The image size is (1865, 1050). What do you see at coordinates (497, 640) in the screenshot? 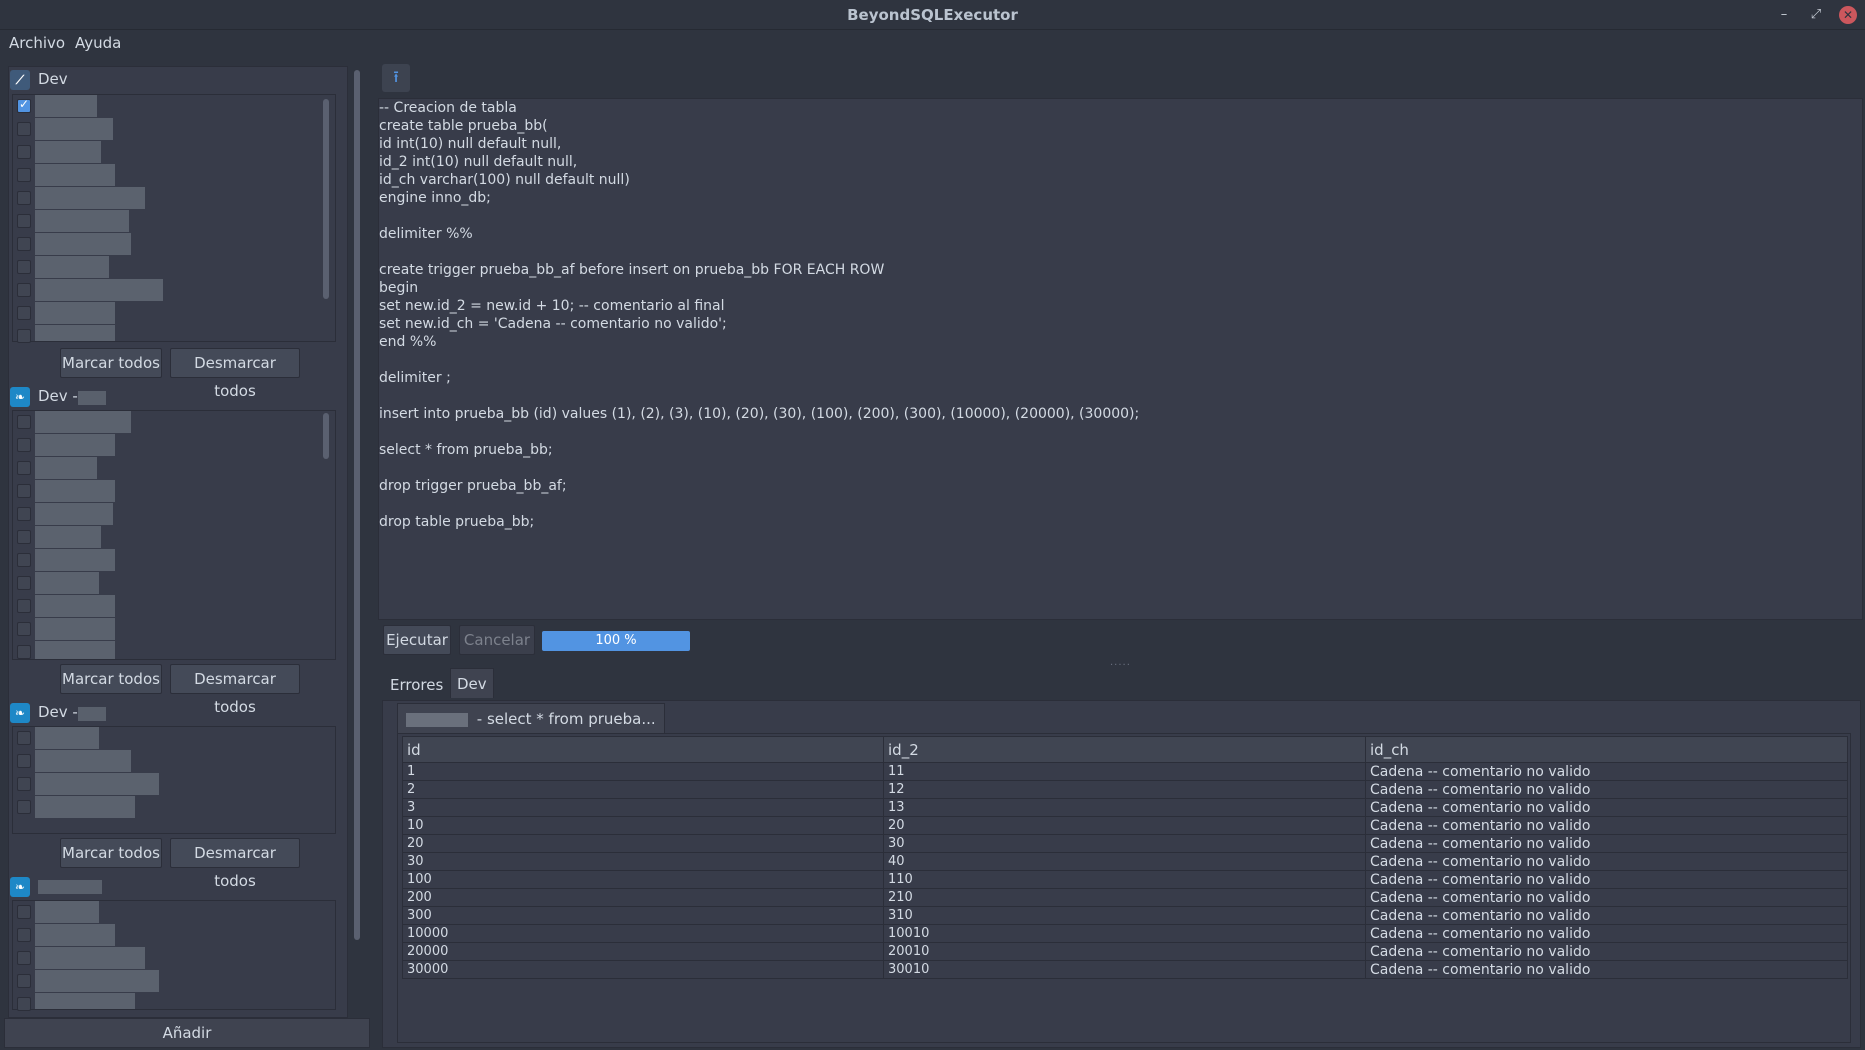
I see `cancel-button: Cancelar` at bounding box center [497, 640].